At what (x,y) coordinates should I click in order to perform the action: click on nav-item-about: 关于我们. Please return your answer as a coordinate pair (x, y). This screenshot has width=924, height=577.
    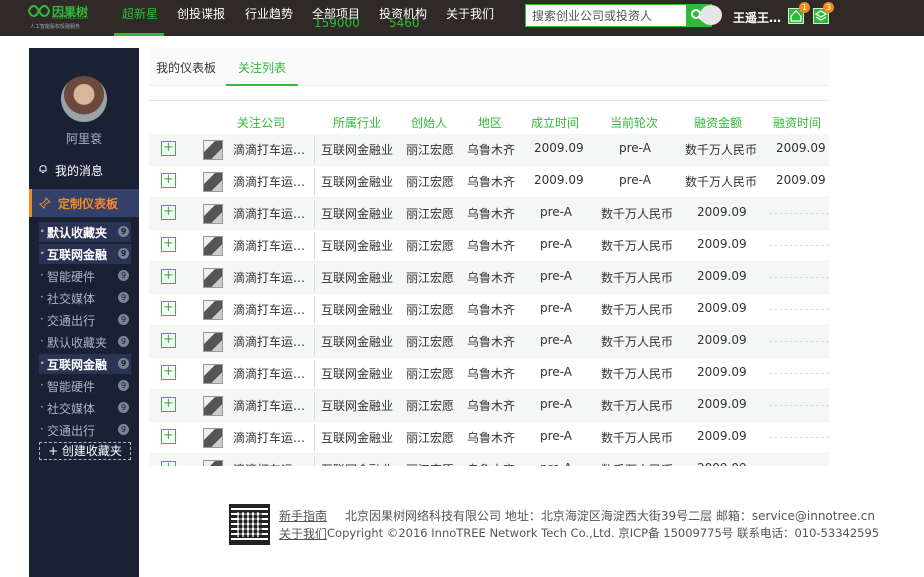
    Looking at the image, I should click on (470, 13).